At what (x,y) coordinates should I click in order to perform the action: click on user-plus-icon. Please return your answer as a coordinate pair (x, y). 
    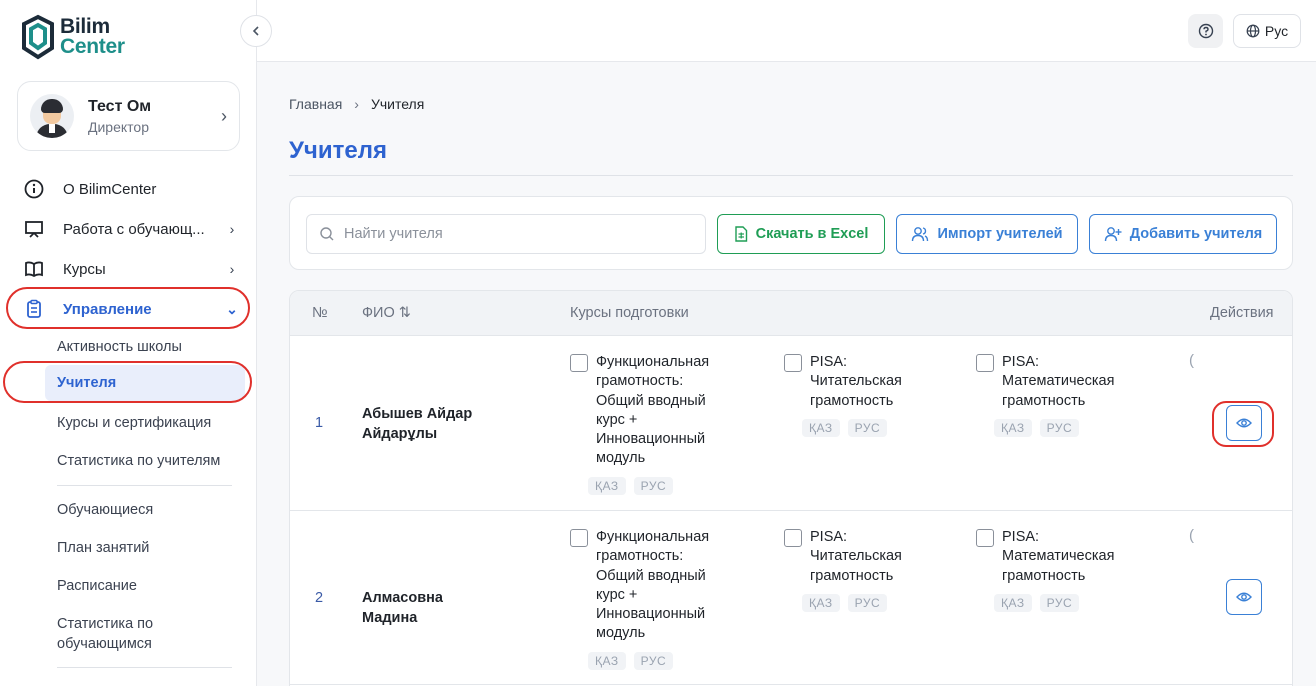
    Looking at the image, I should click on (1113, 234).